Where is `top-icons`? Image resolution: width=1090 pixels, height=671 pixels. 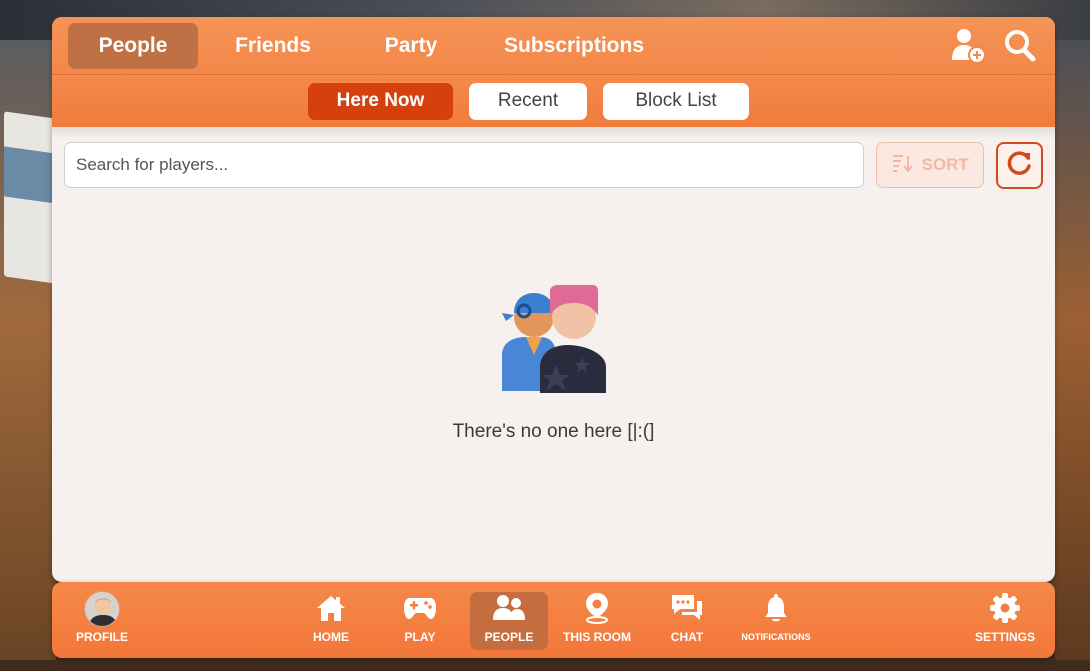 top-icons is located at coordinates (995, 46).